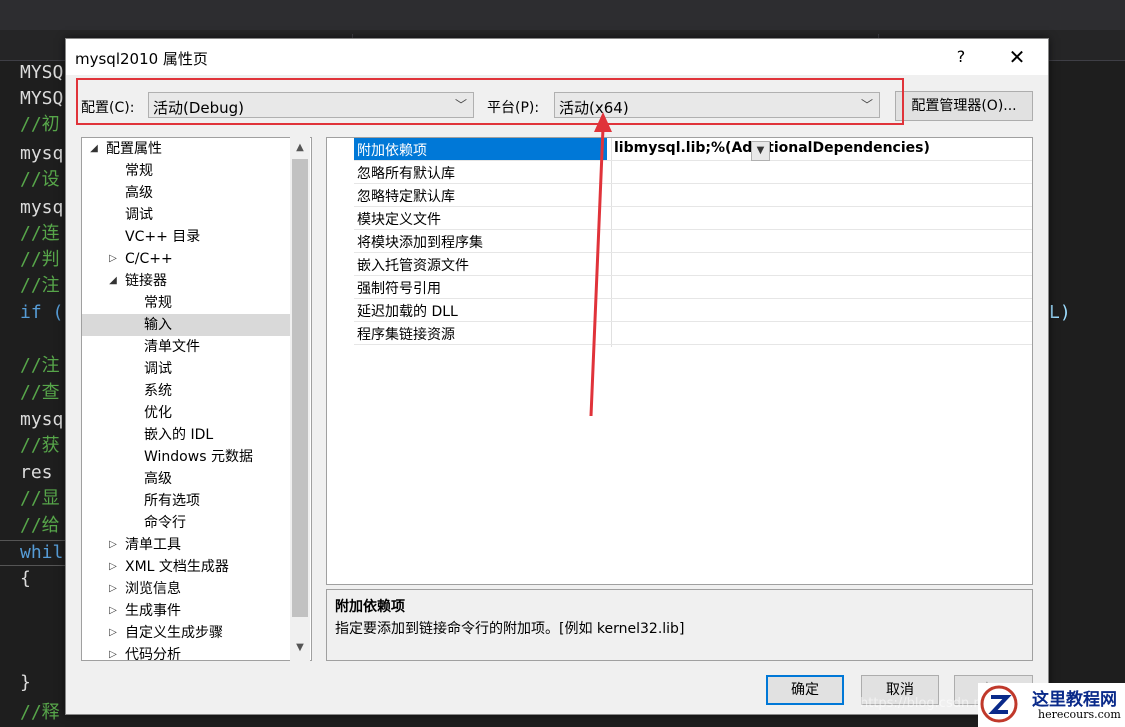  Describe the element at coordinates (40, 712) in the screenshot. I see `code-line: //释` at that location.